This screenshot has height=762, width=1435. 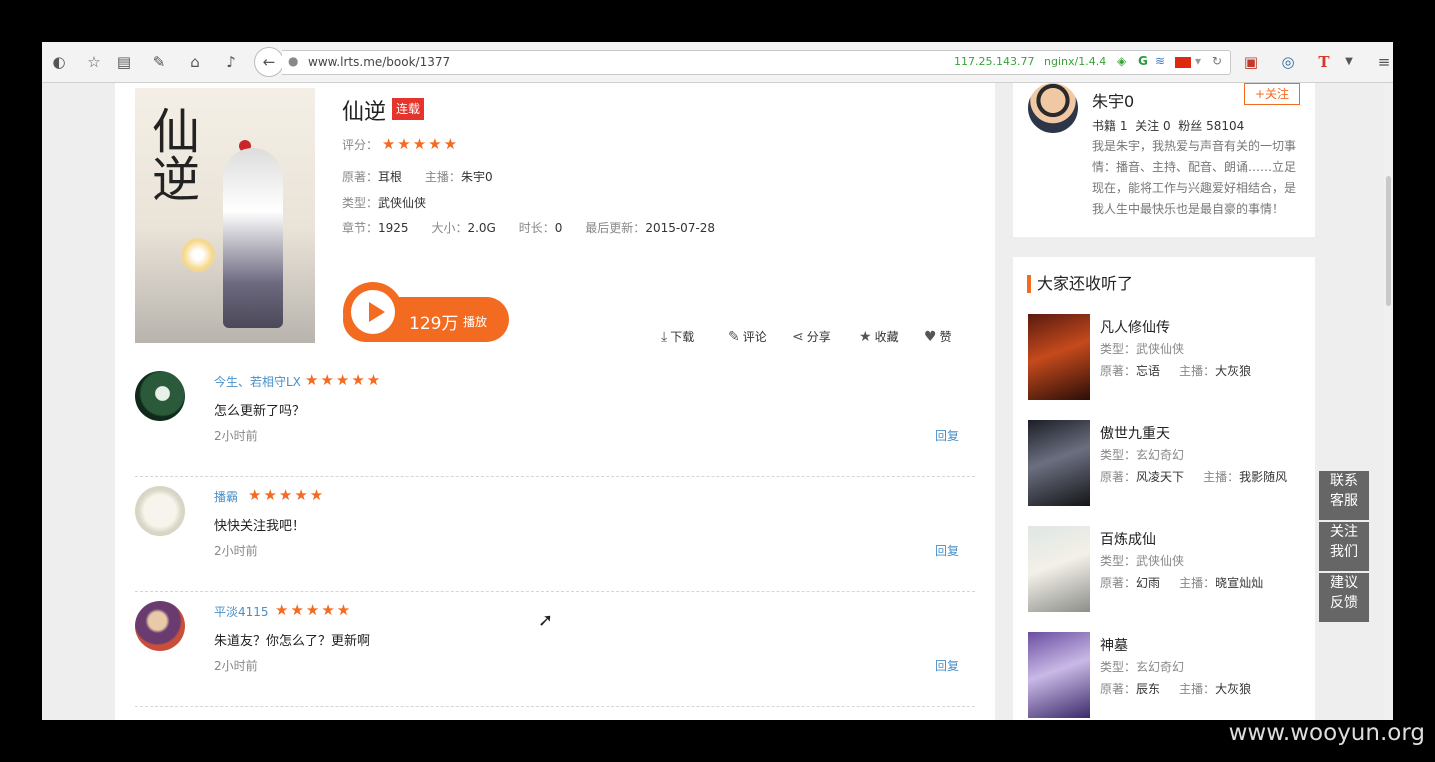 What do you see at coordinates (1168, 464) in the screenshot?
I see `recommend-item: 傲世九重天 类型：玄幻奇幻 原著：风凌天下 主播：我影随风` at bounding box center [1168, 464].